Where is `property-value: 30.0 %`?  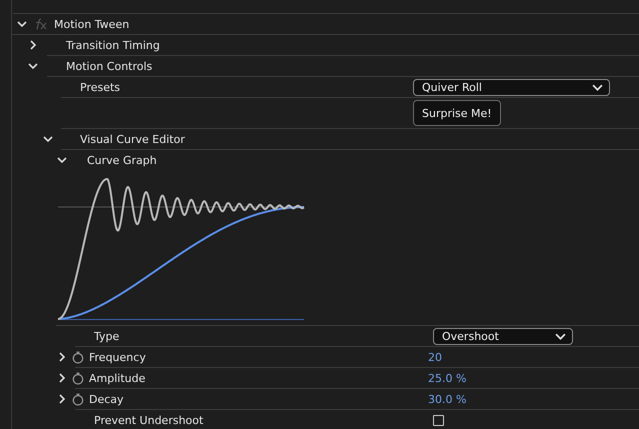 property-value: 30.0 % is located at coordinates (447, 399).